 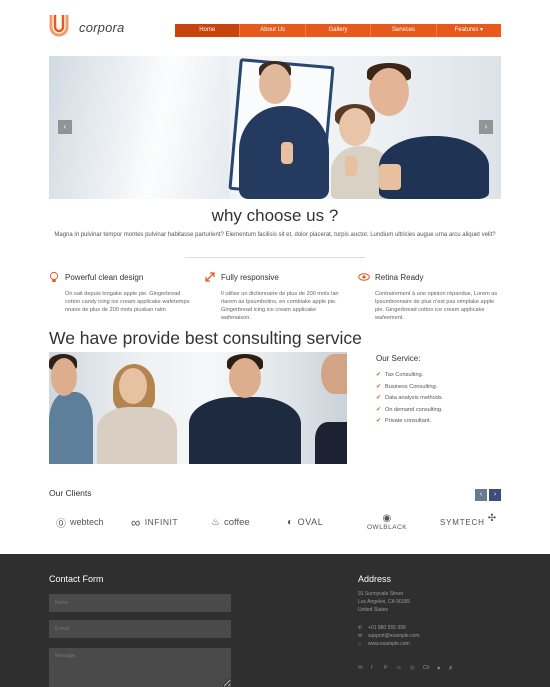 What do you see at coordinates (469, 30) in the screenshot?
I see `nav-item-features: Features ▾` at bounding box center [469, 30].